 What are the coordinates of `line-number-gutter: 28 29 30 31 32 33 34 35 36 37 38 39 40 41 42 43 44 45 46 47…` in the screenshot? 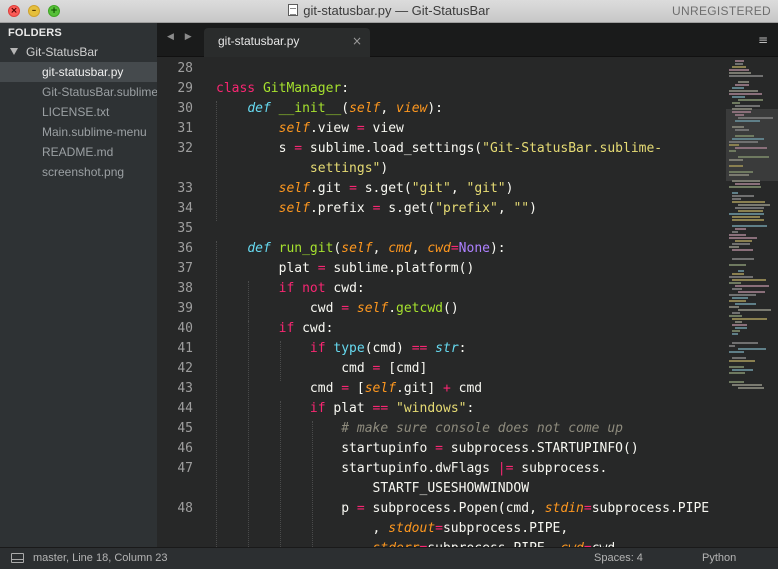 It's located at (180, 302).